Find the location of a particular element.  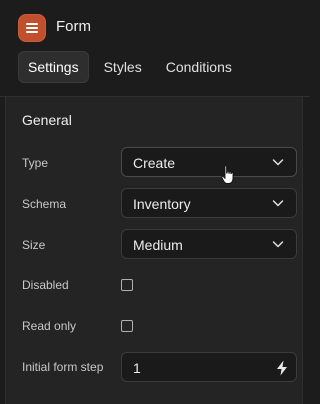

schema-select: Inventory is located at coordinates (209, 203).